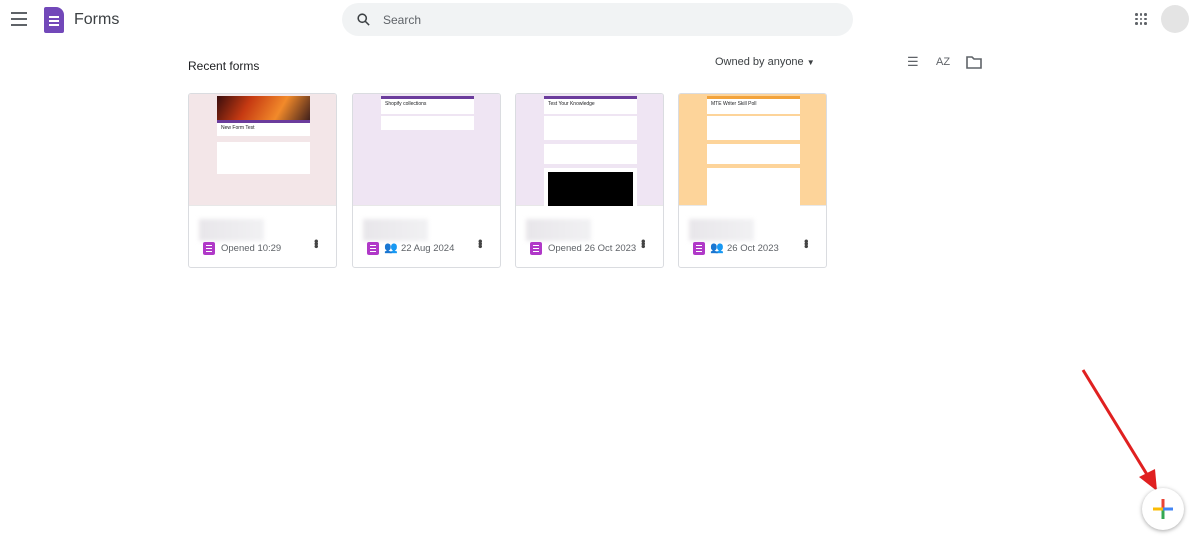 This screenshot has width=1200, height=540. Describe the element at coordinates (263, 128) in the screenshot. I see `thumb-title: New Form Test` at that location.